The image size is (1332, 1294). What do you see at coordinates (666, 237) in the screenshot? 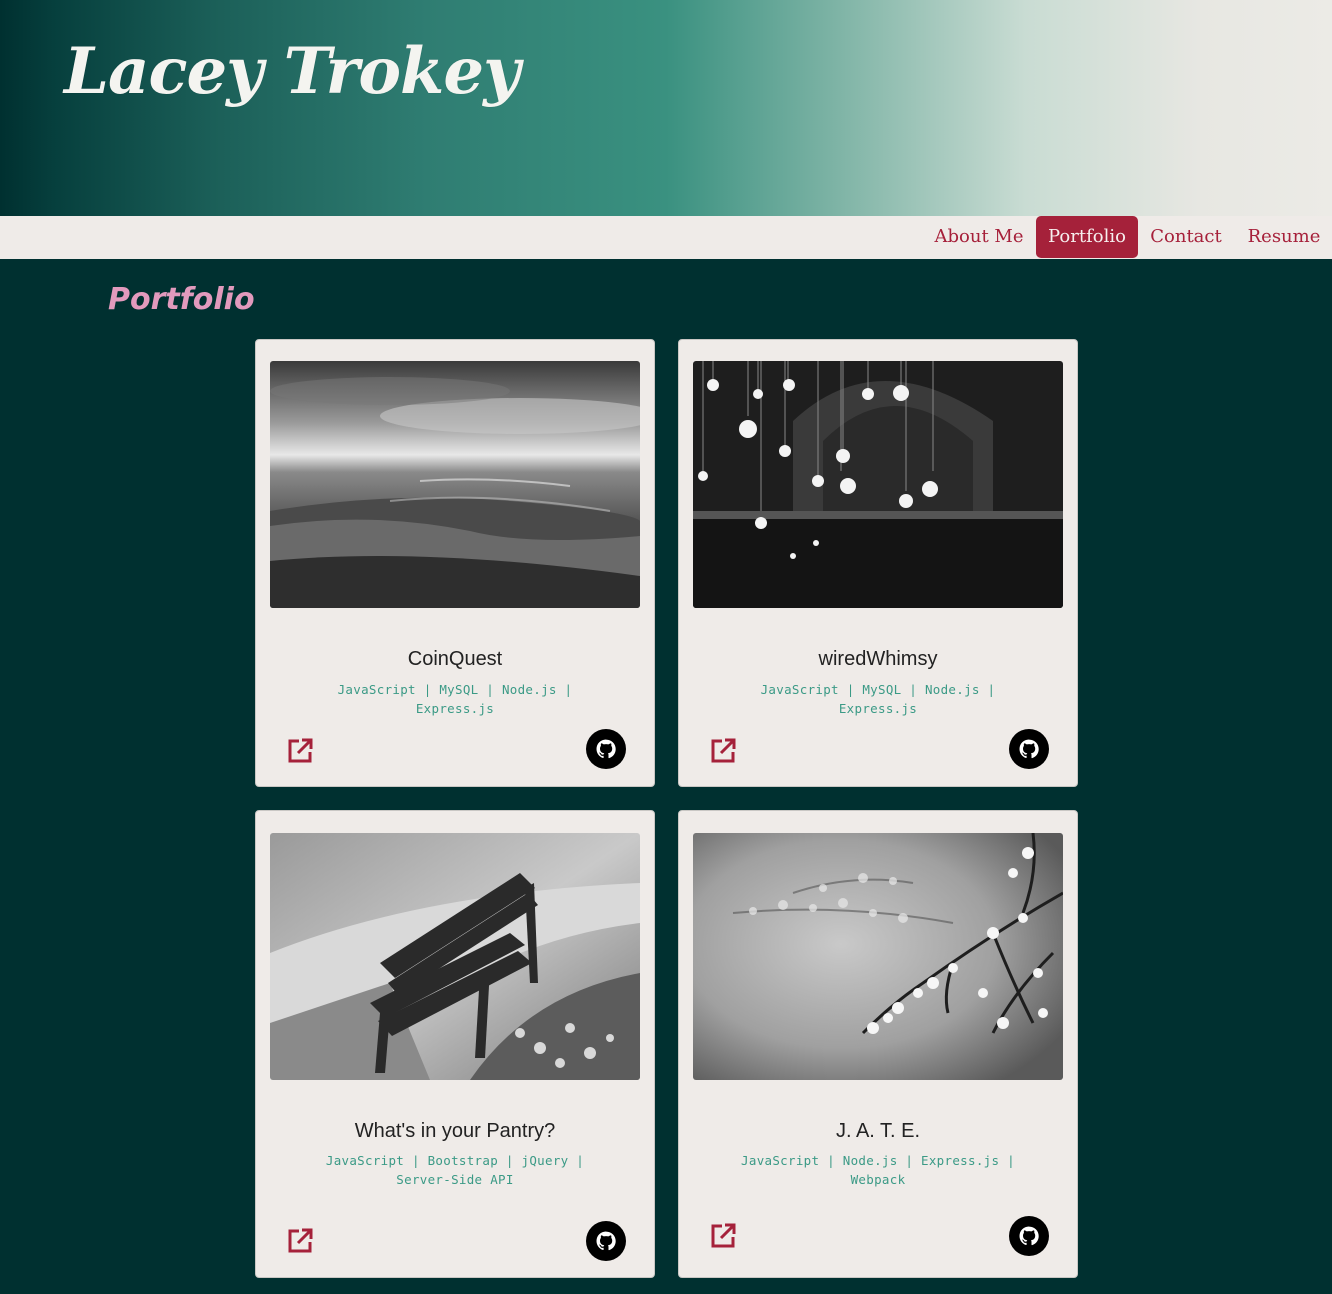
I see `navbar: About Me Portfolio Contact Resume` at bounding box center [666, 237].